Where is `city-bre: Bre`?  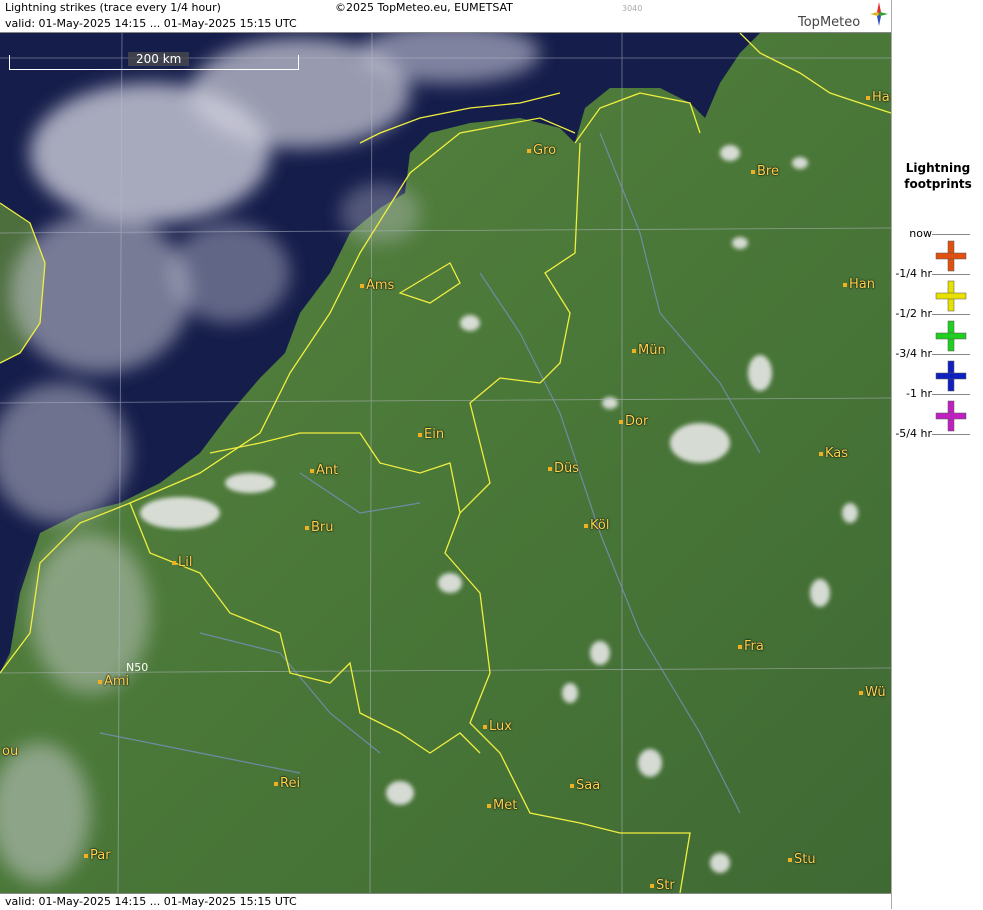
city-bre: Bre is located at coordinates (765, 171).